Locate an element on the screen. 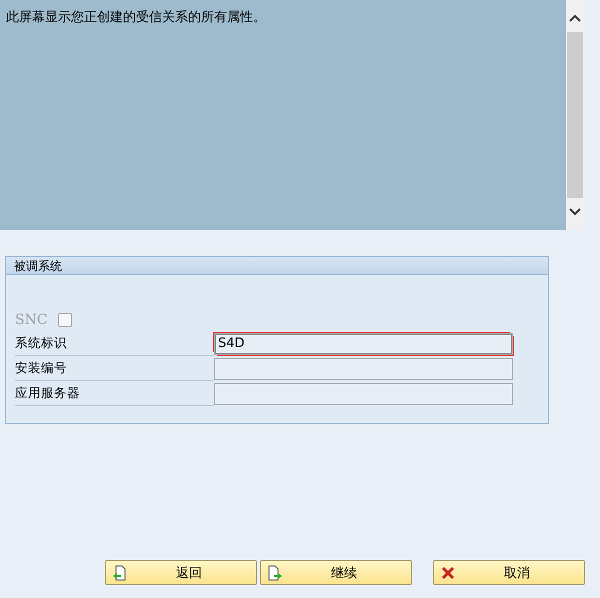  scrollbar is located at coordinates (575, 115).